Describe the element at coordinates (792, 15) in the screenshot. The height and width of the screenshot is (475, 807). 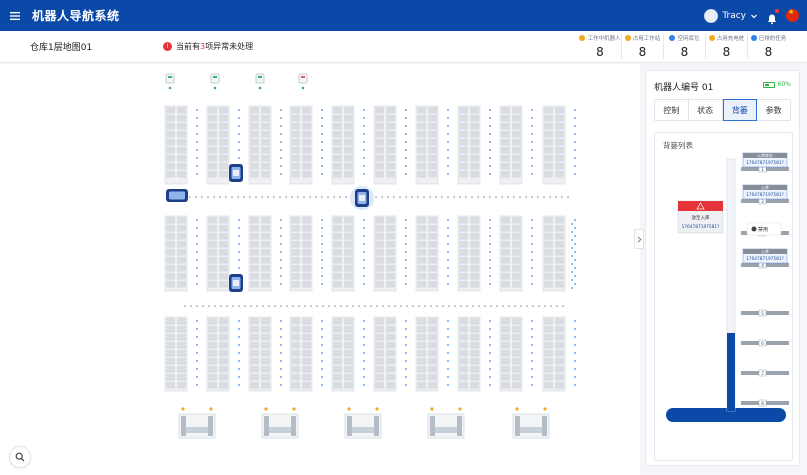
I see `flag-cn-icon` at that location.